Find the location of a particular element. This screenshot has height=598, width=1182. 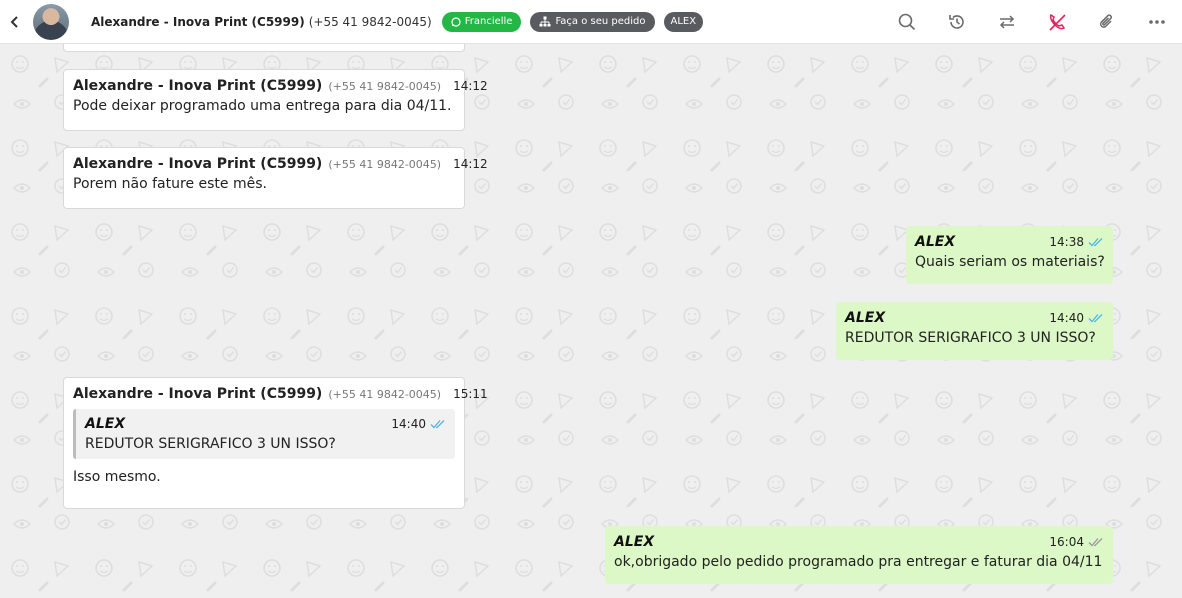

search-icon is located at coordinates (907, 22).